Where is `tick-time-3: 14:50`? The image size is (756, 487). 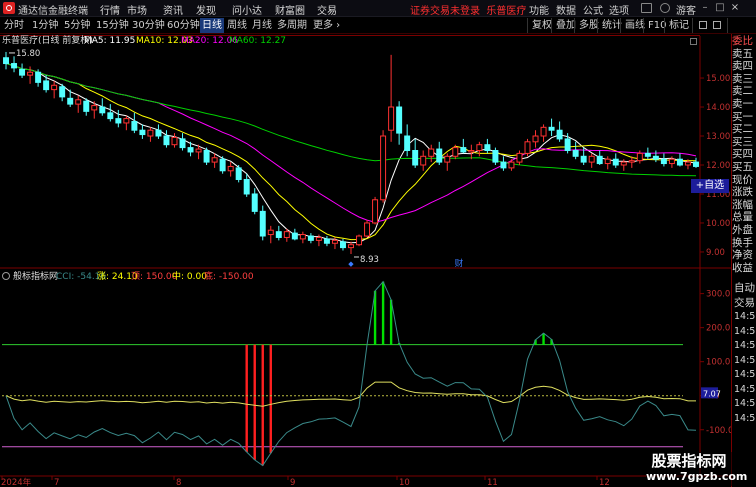 tick-time-3: 14:50 is located at coordinates (745, 360).